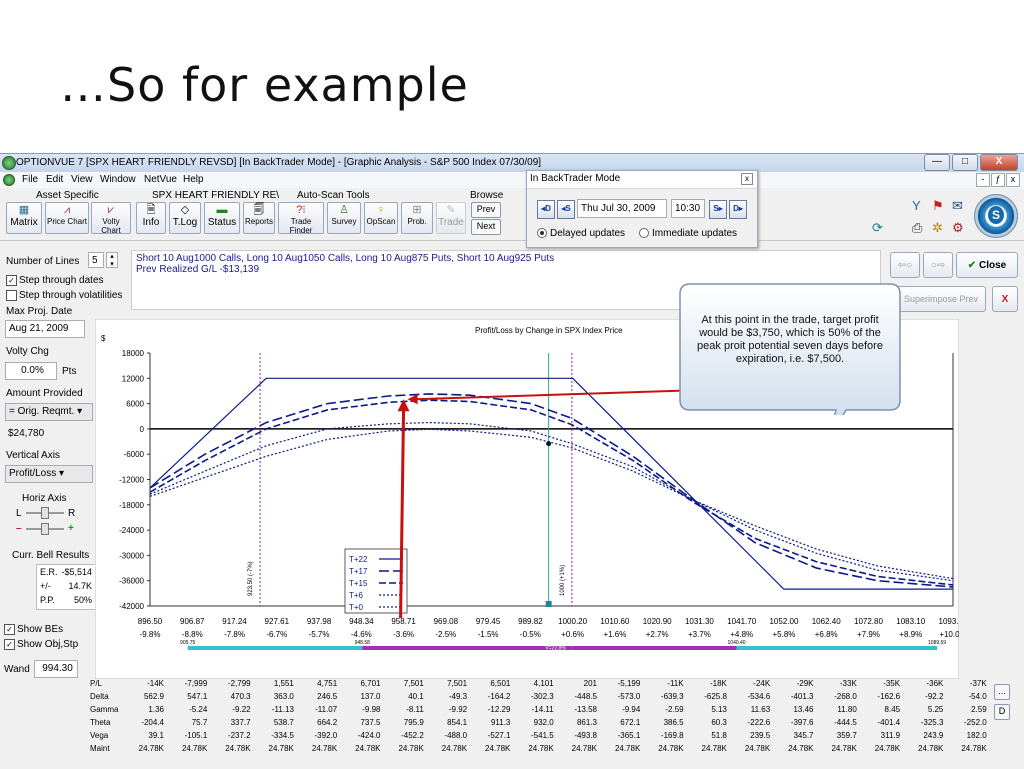 The height and width of the screenshot is (769, 1024). I want to click on mdi-close-button: x, so click(1013, 180).